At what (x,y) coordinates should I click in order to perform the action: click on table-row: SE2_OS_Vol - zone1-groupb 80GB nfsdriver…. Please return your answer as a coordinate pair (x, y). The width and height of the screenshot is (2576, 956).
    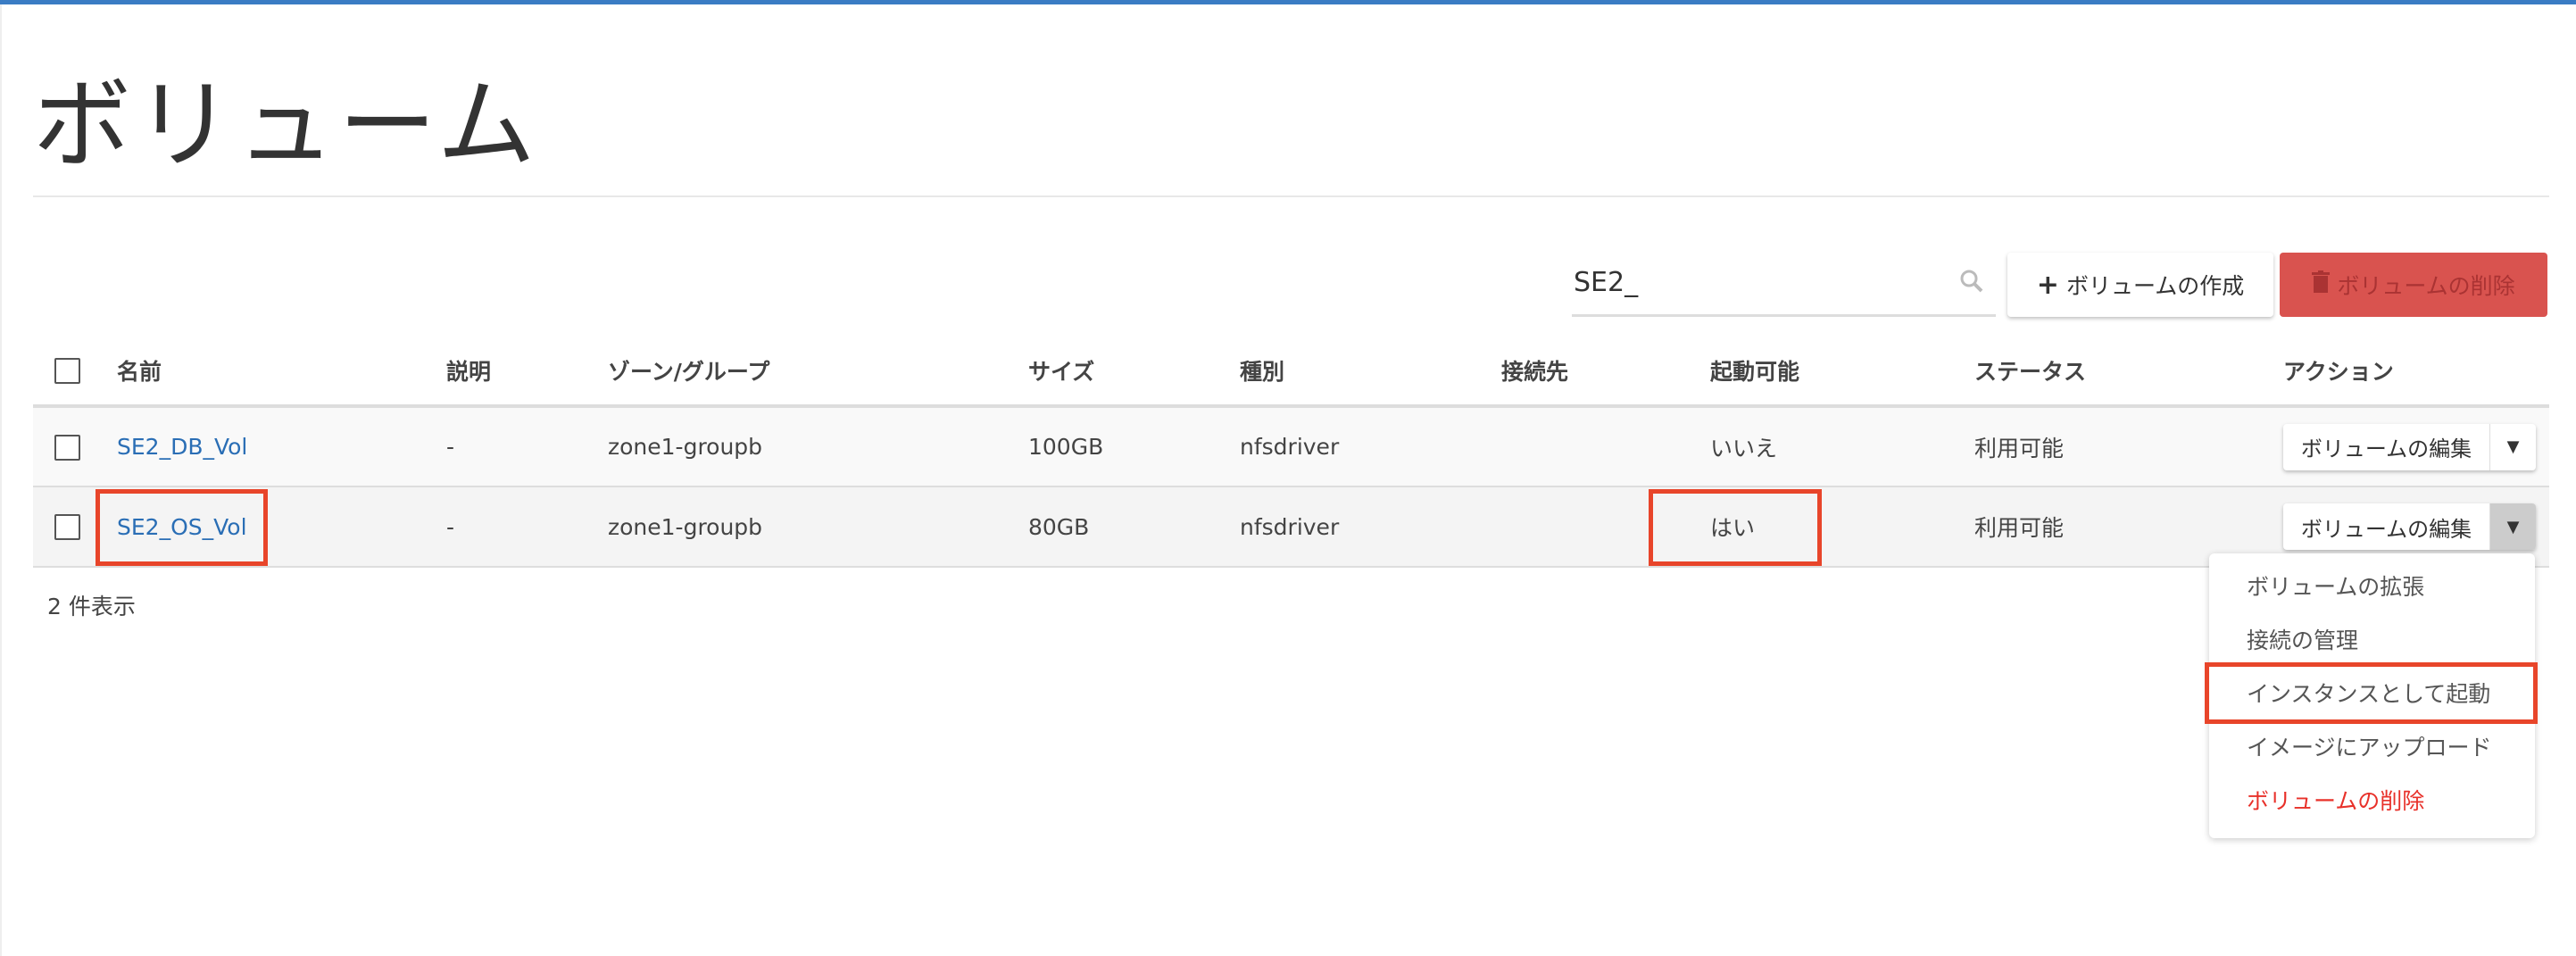
    Looking at the image, I should click on (1291, 527).